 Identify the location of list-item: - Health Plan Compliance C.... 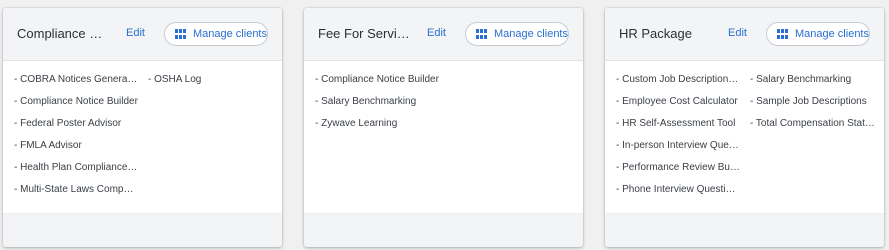
(76, 167).